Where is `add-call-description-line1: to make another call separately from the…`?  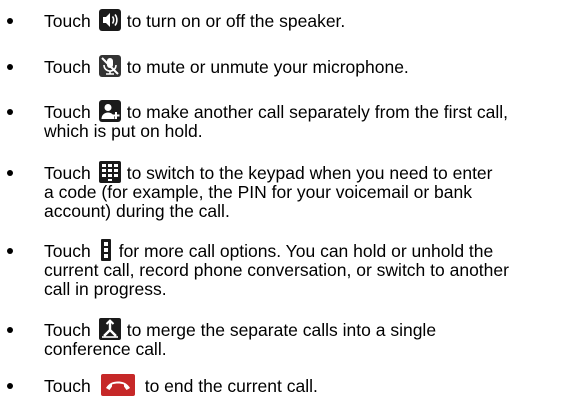
add-call-description-line1: to make another call separately from the… is located at coordinates (317, 112).